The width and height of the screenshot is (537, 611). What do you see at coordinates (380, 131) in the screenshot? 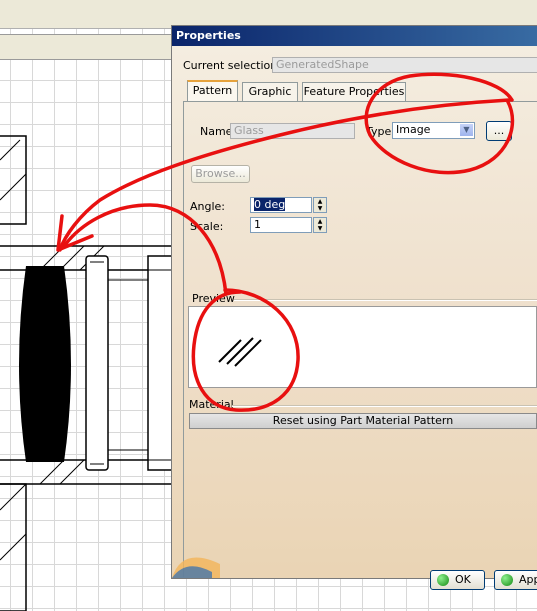
I see `type-label: Type:` at bounding box center [380, 131].